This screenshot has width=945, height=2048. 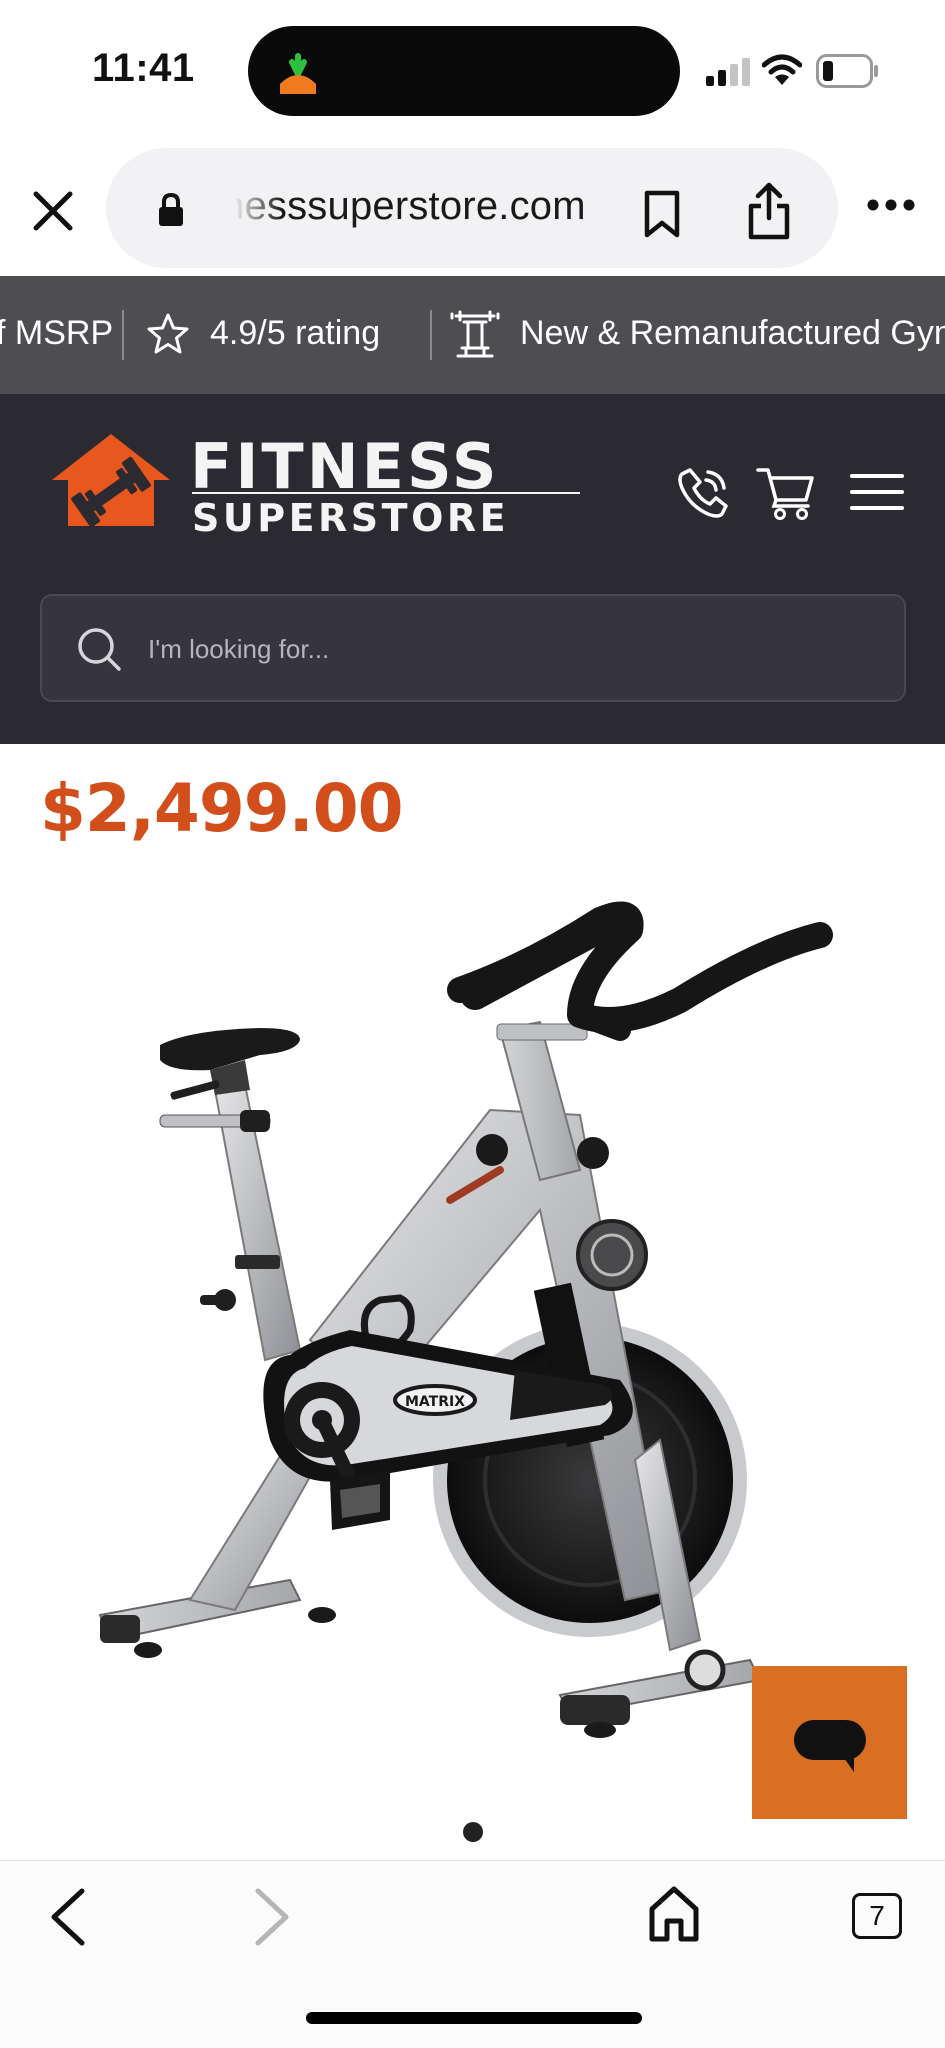 What do you see at coordinates (703, 493) in the screenshot?
I see `phone-icon` at bounding box center [703, 493].